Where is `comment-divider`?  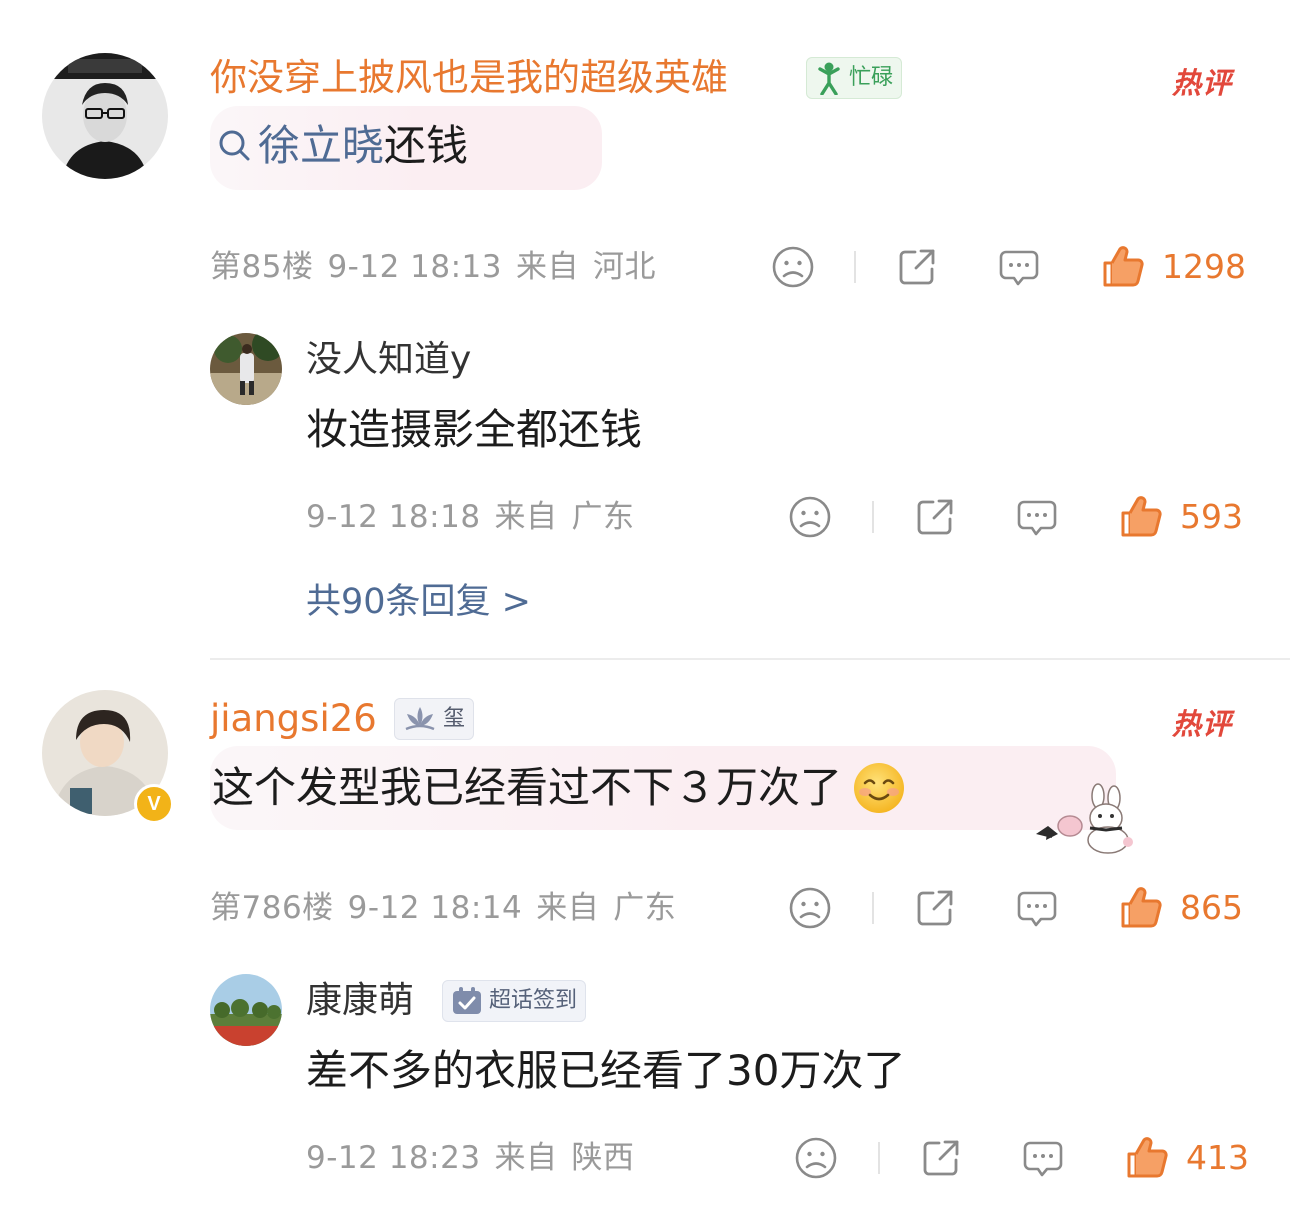 comment-divider is located at coordinates (750, 659).